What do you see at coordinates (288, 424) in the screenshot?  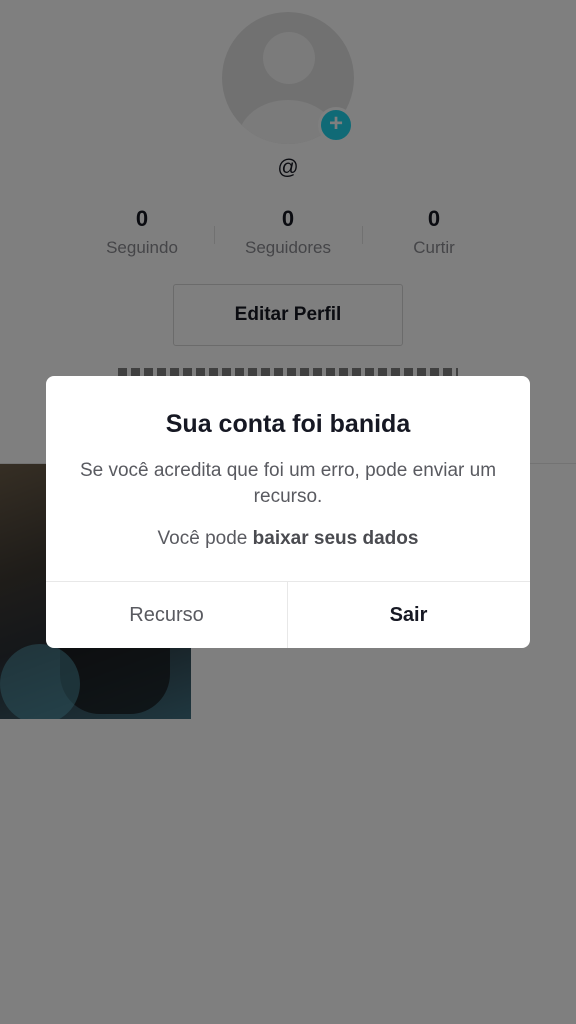 I see `dialog-title: Sua conta foi banida` at bounding box center [288, 424].